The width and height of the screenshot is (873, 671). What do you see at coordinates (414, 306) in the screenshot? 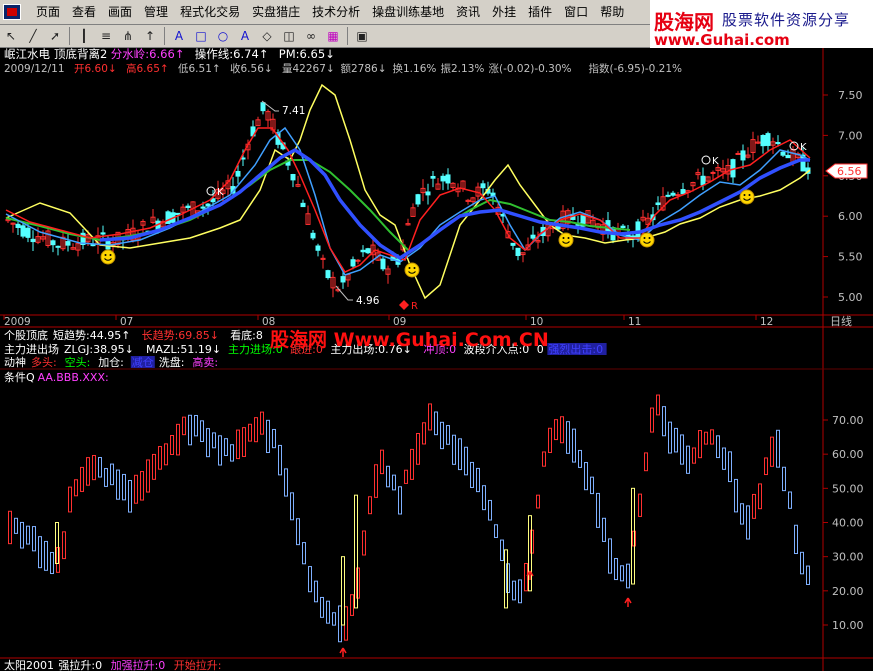
I see `r-marker-label: R` at bounding box center [414, 306].